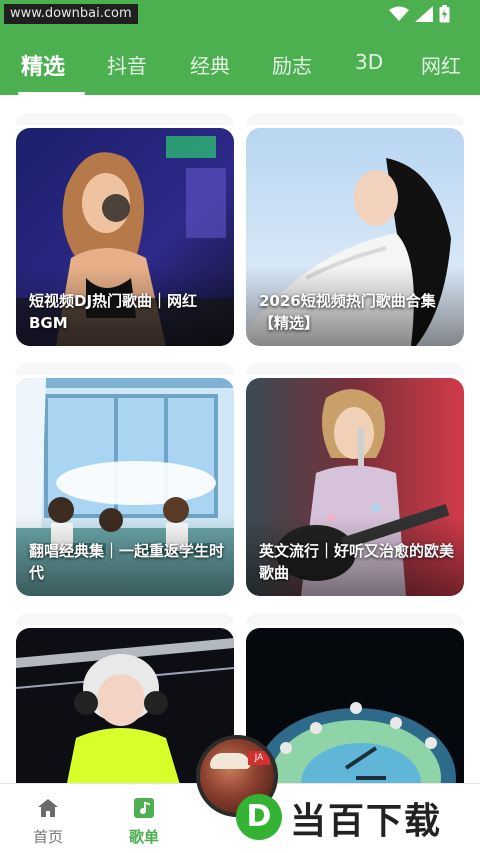  What do you see at coordinates (240, 14) in the screenshot?
I see `status-bar: www.downbai.com` at bounding box center [240, 14].